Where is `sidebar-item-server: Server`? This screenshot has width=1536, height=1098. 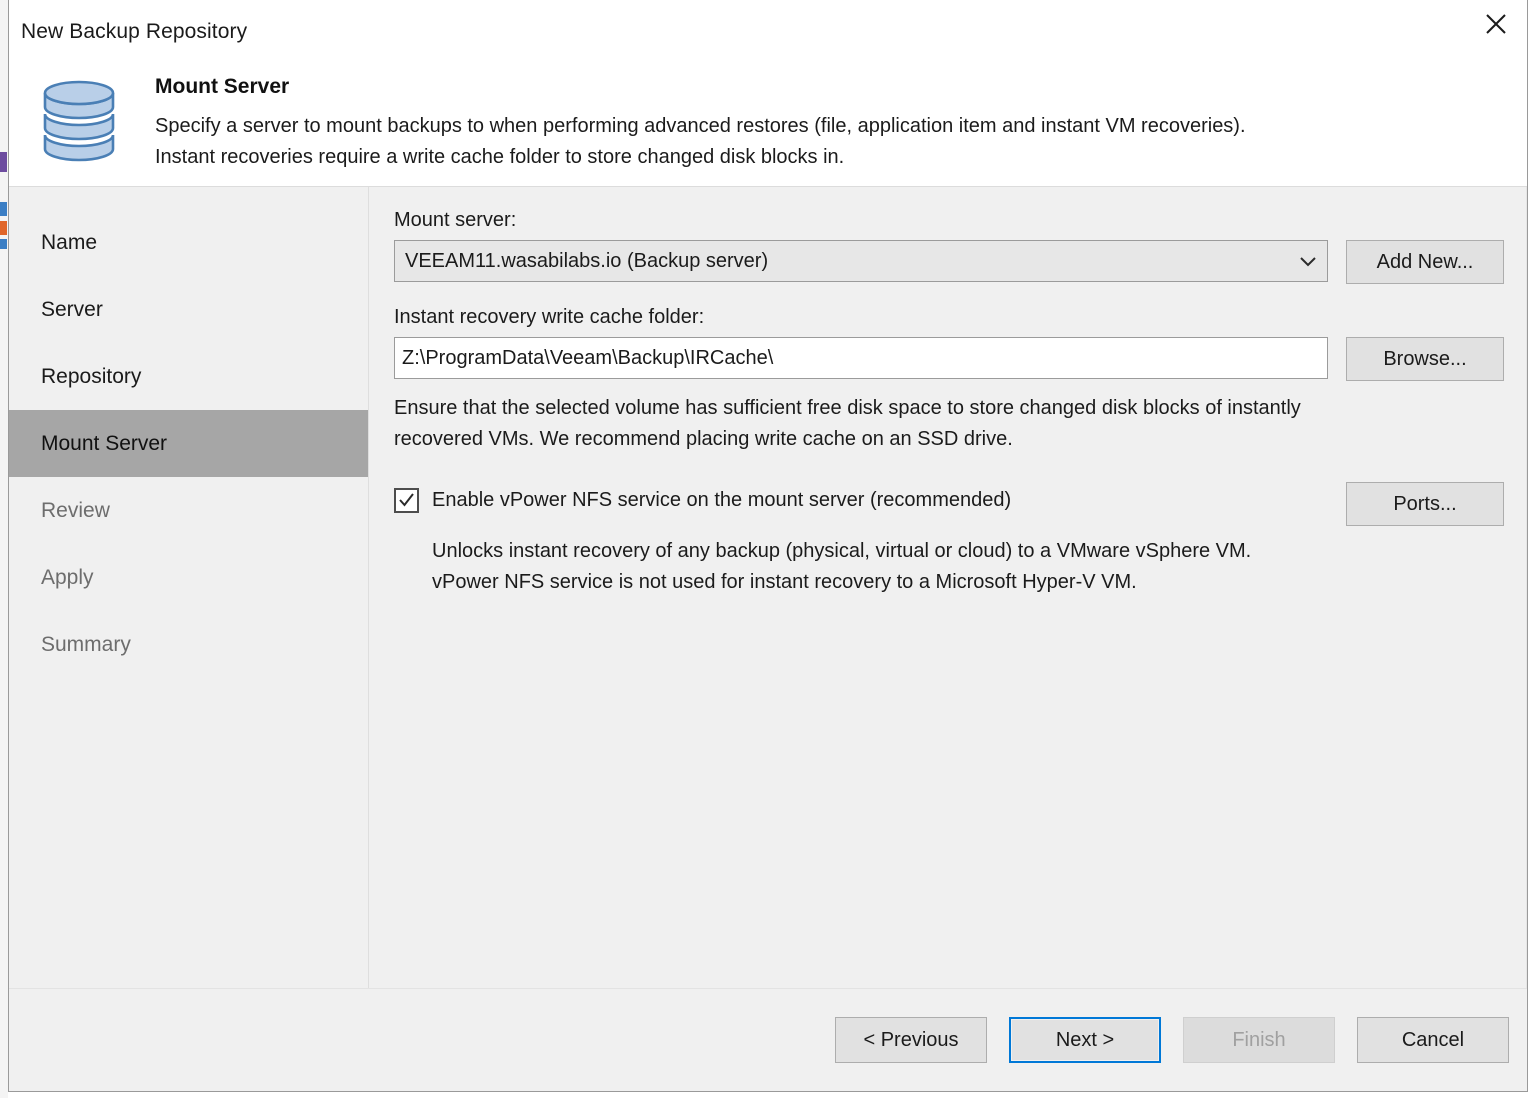
sidebar-item-server: Server is located at coordinates (188, 309).